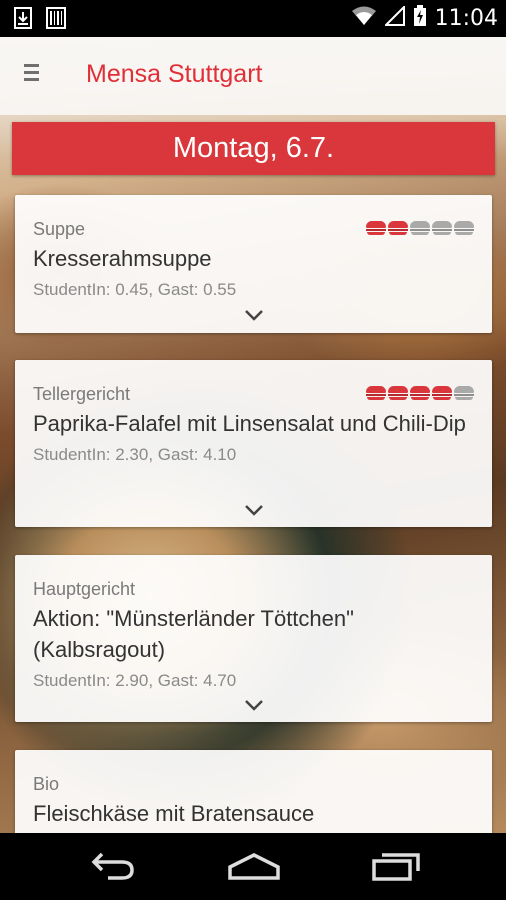 The height and width of the screenshot is (900, 506). What do you see at coordinates (84, 589) in the screenshot?
I see `meal-category: Hauptgericht` at bounding box center [84, 589].